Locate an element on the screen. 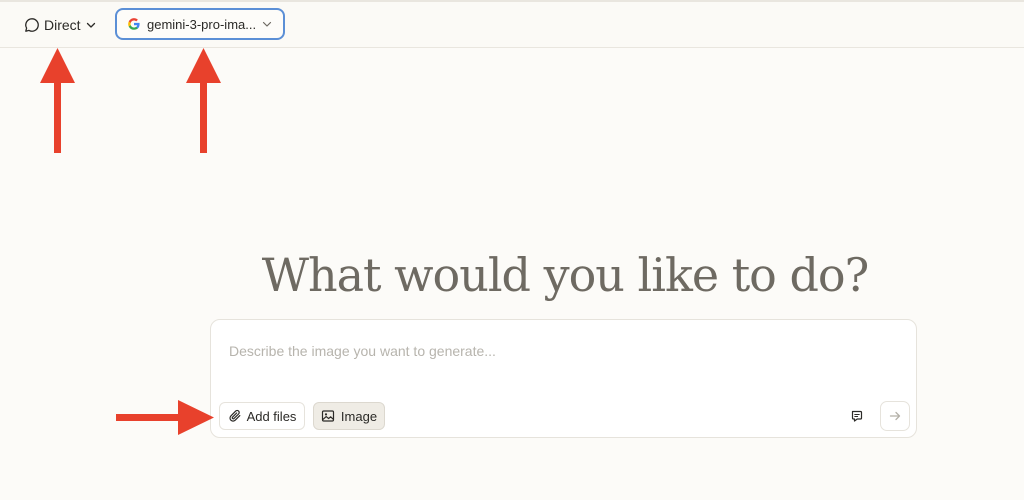  arrow-right-icon is located at coordinates (895, 416).